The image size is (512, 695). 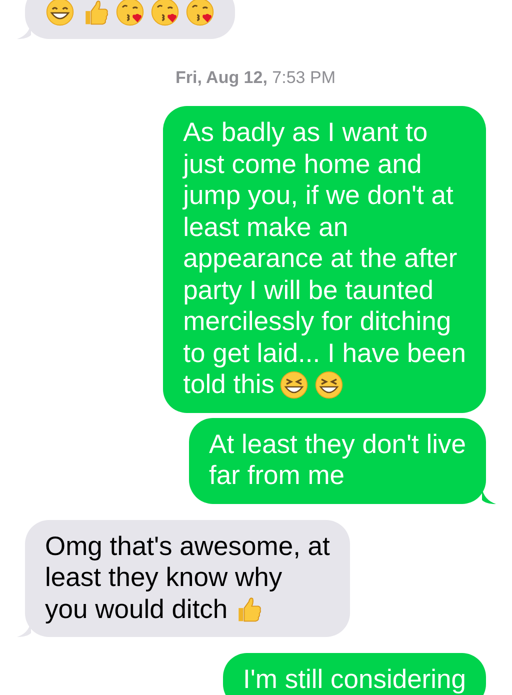 What do you see at coordinates (305, 132) in the screenshot?
I see `message-text: As badly as I want to` at bounding box center [305, 132].